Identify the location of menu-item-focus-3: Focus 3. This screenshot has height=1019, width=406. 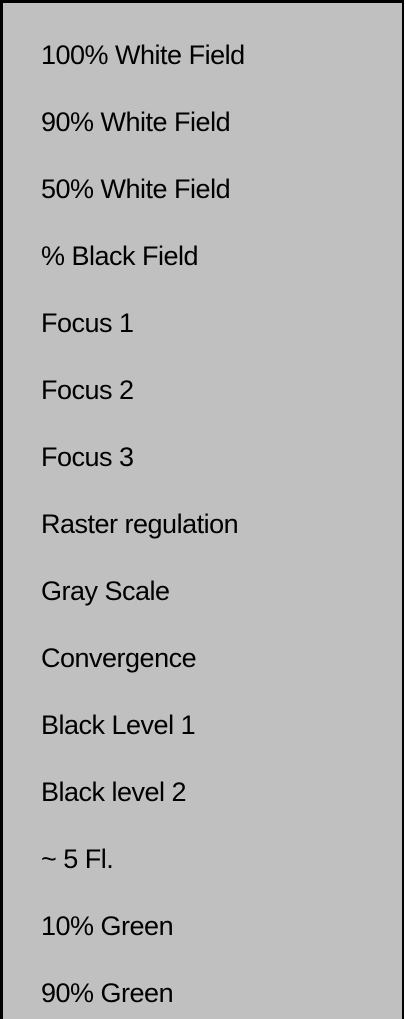
(202, 457).